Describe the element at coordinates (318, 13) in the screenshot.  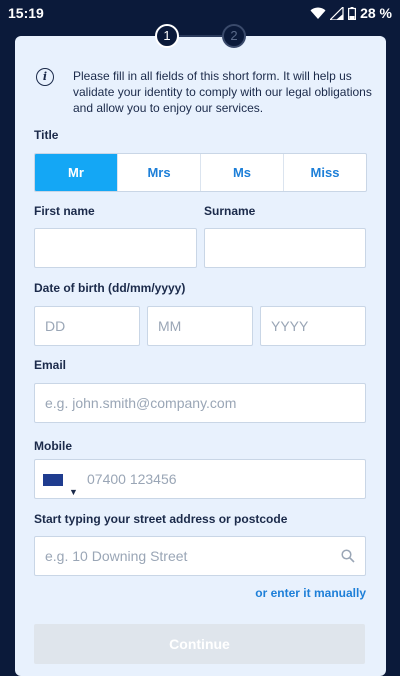
I see `wifi-icon` at that location.